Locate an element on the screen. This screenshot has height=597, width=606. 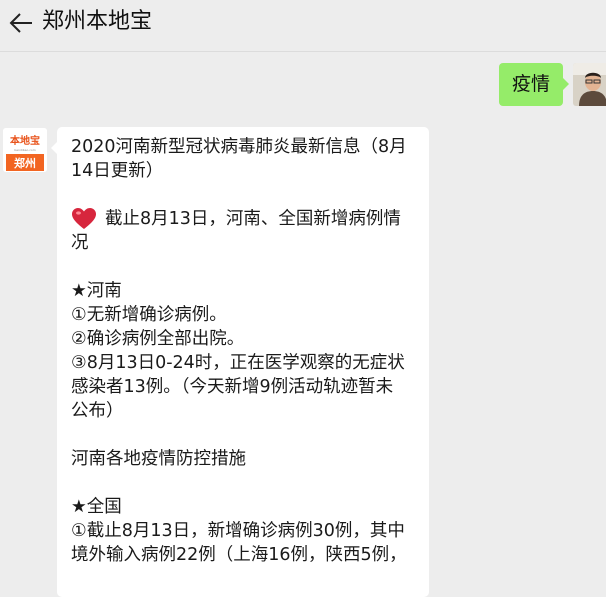
svg-text: bendibao.com is located at coordinates (24, 150).